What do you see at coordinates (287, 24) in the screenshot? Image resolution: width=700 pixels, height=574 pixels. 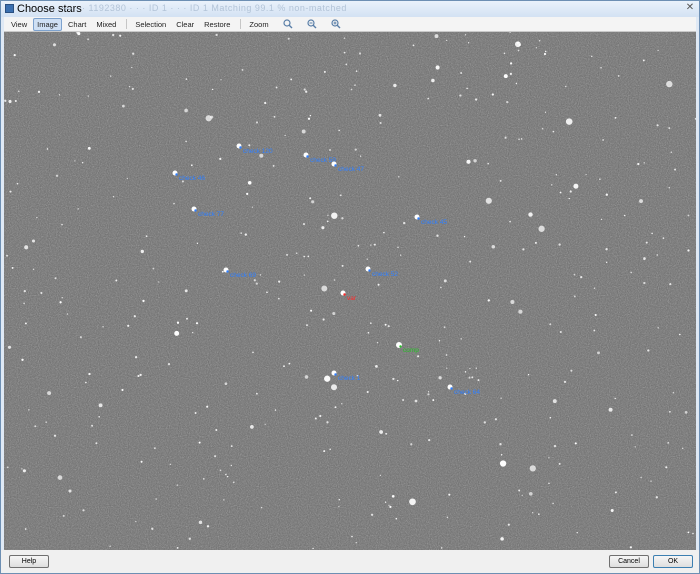 I see `zoom-fit-icon` at bounding box center [287, 24].